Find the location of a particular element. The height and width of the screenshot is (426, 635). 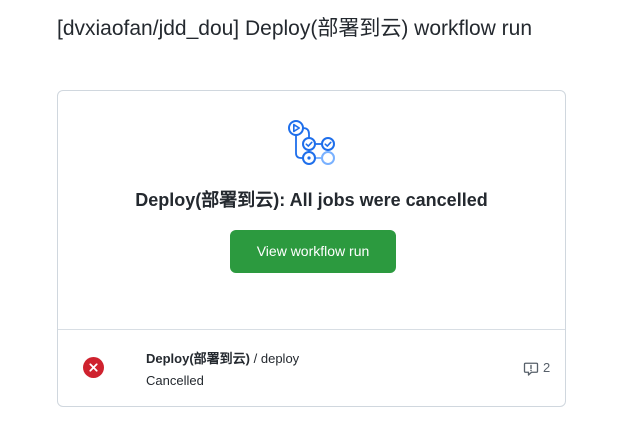

run-headline: Deploy(部署到云): All jobs were cancelled is located at coordinates (311, 200).